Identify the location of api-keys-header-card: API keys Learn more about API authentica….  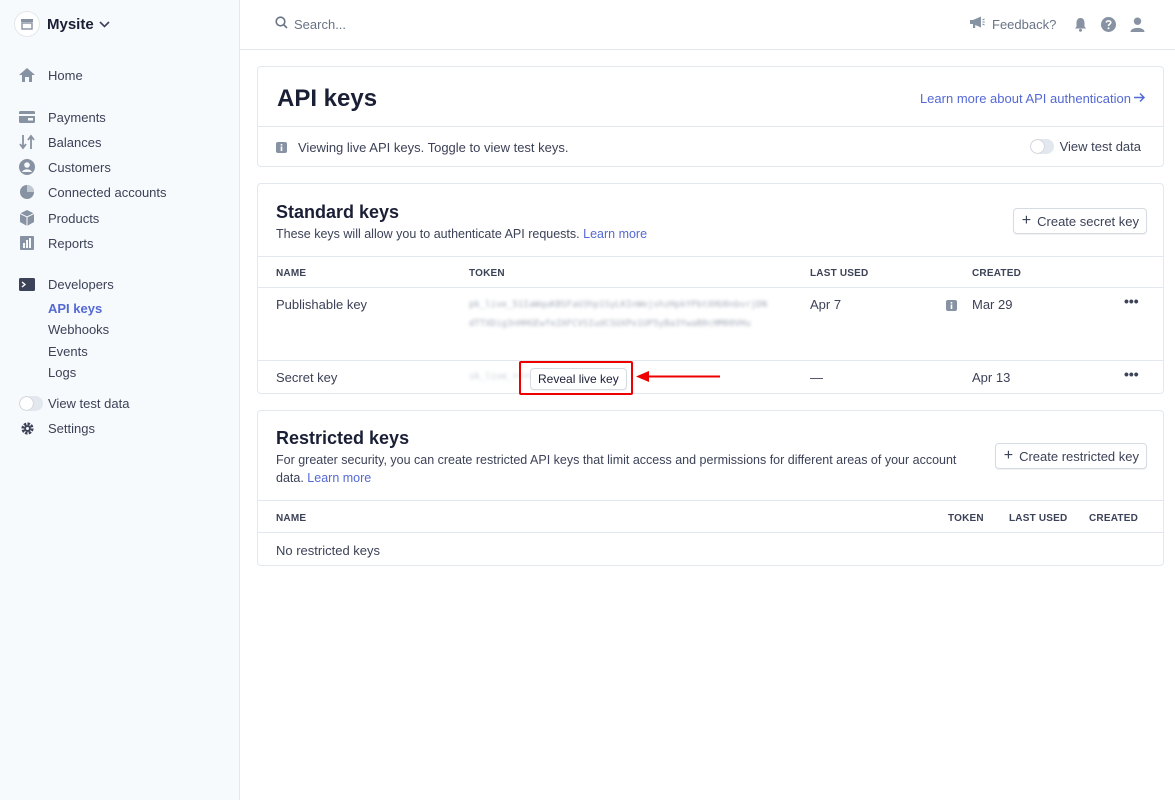
(710, 116).